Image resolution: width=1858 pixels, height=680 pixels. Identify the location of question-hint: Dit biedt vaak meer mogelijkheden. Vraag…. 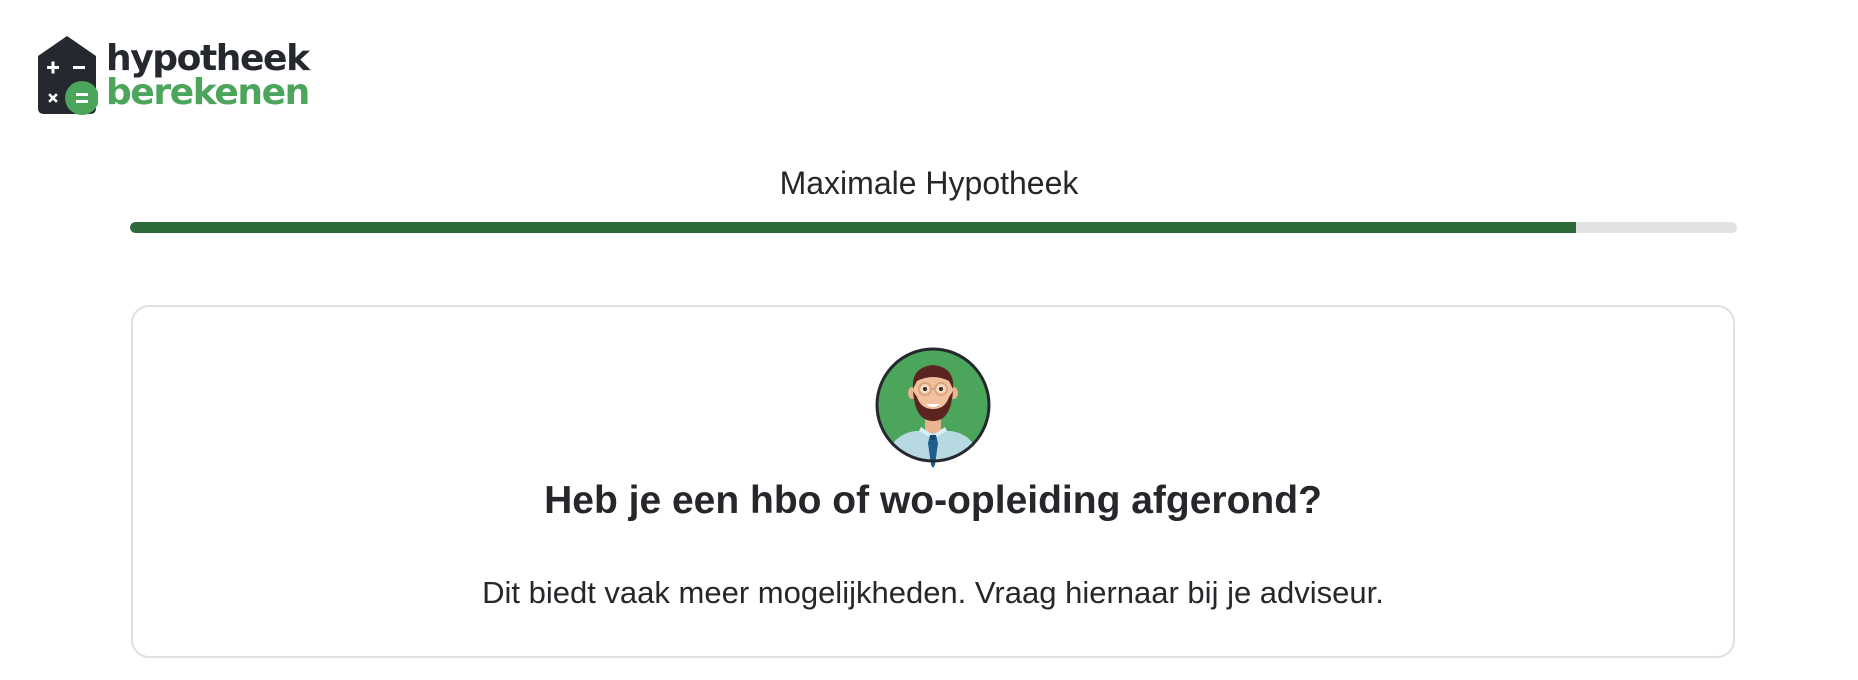
(933, 592).